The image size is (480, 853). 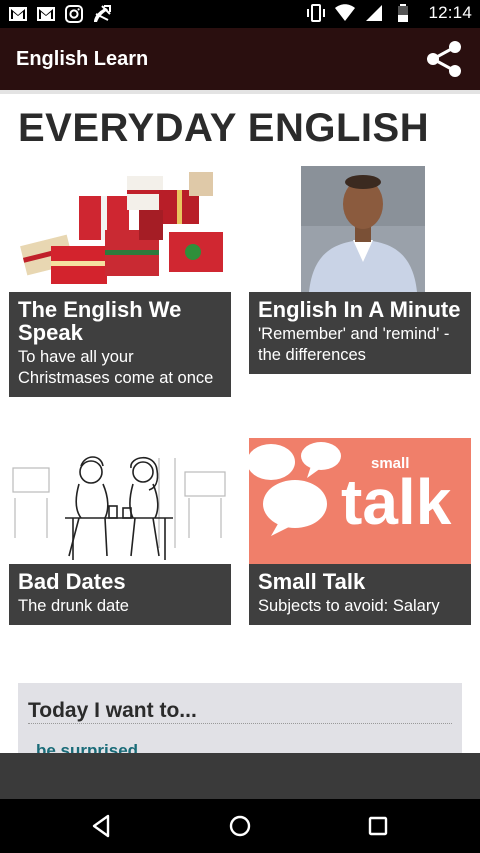 What do you see at coordinates (389, 13) in the screenshot?
I see `system-icons: 12:14` at bounding box center [389, 13].